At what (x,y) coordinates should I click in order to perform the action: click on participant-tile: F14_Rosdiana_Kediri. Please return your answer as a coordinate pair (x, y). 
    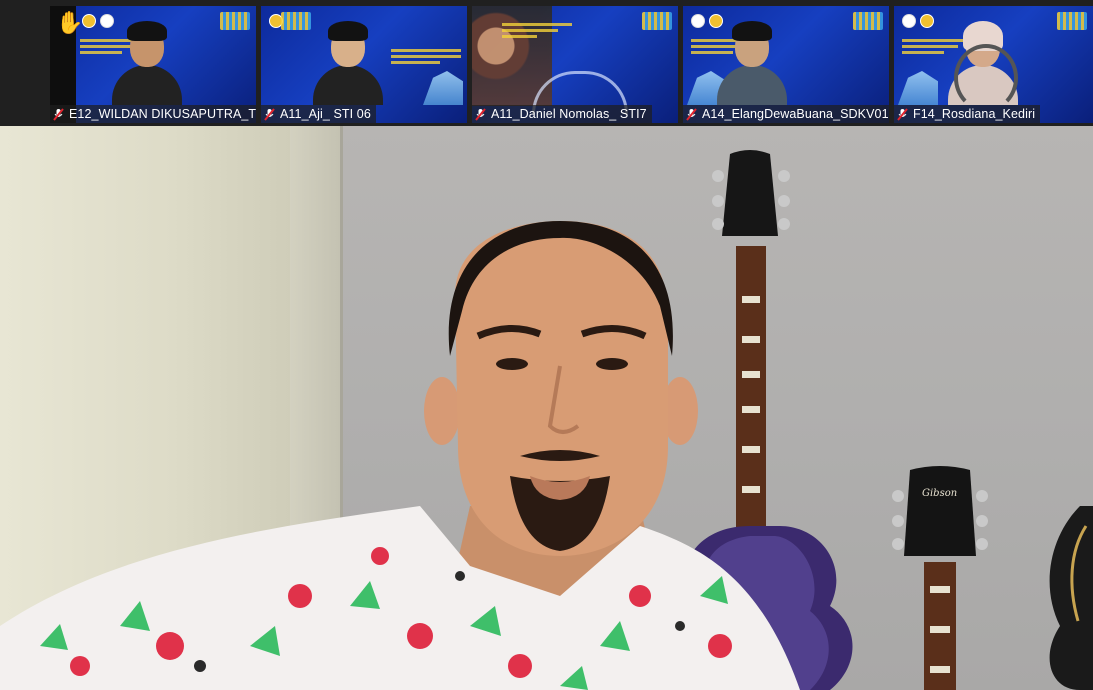
    Looking at the image, I should click on (993, 64).